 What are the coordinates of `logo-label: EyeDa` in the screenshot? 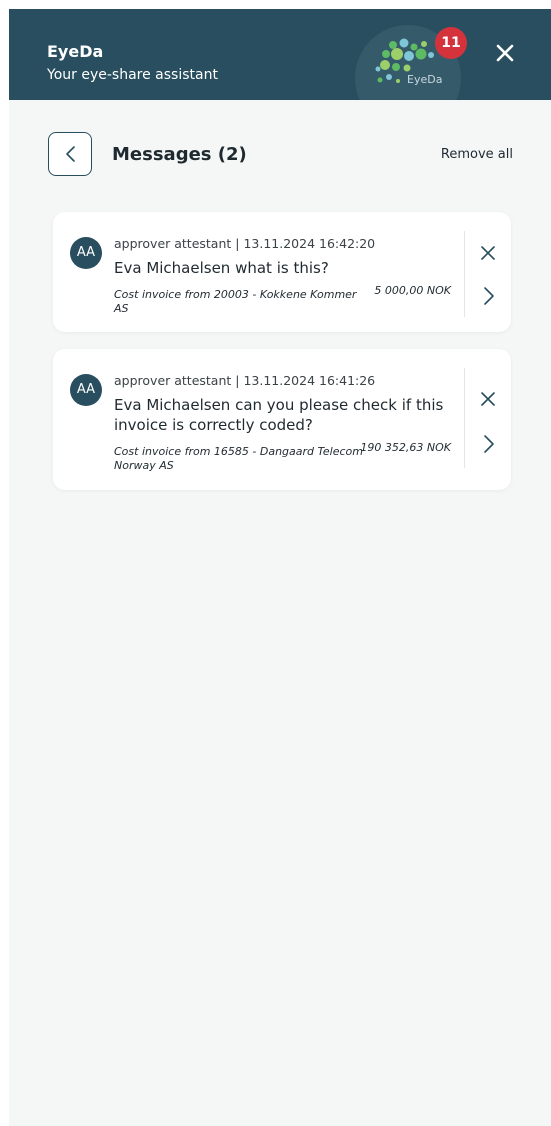 It's located at (425, 79).